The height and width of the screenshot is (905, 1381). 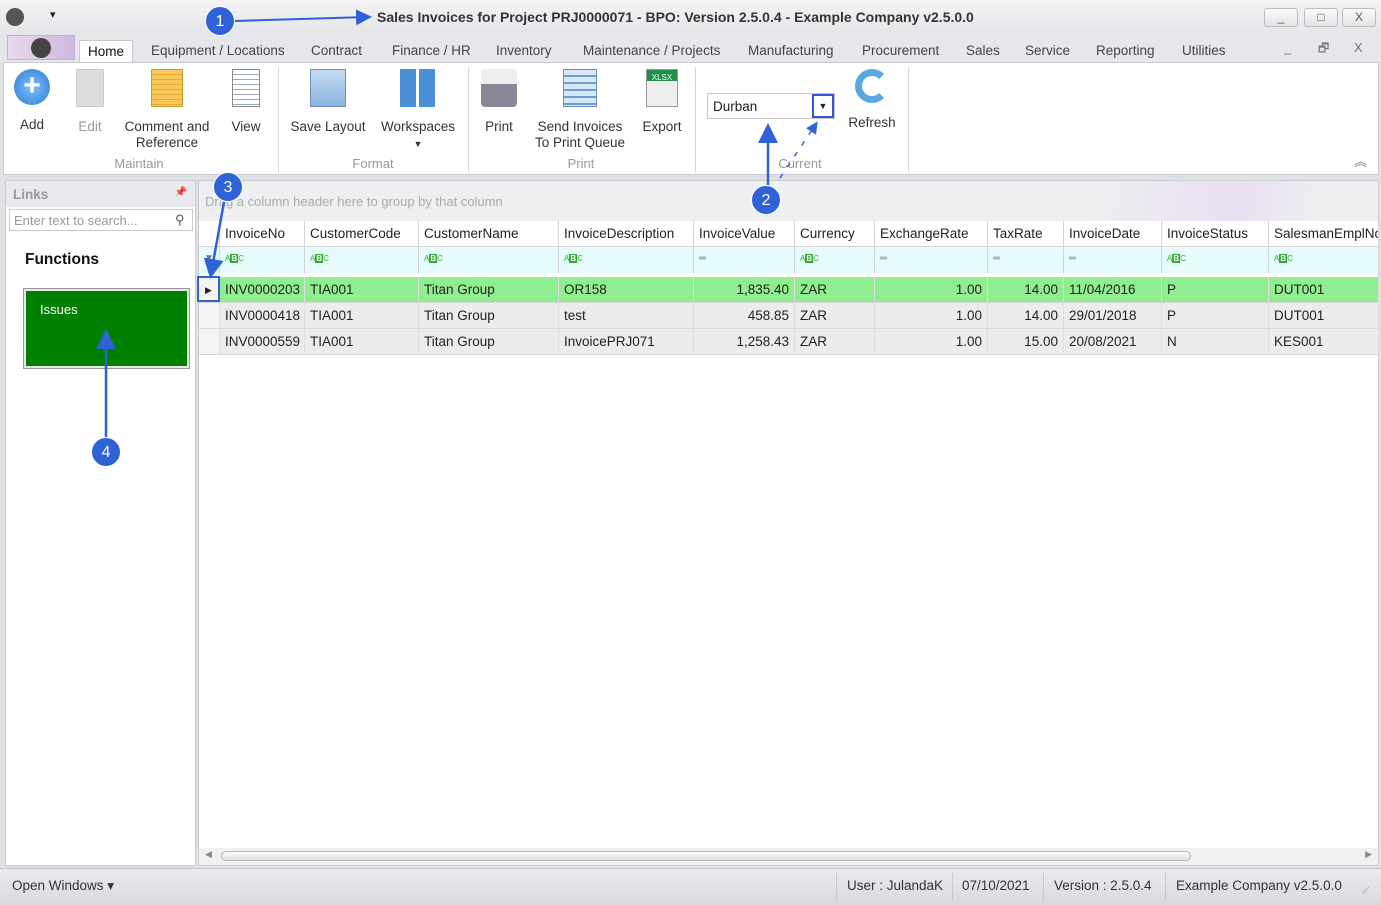 What do you see at coordinates (626, 290) in the screenshot?
I see `table-cell: OR158` at bounding box center [626, 290].